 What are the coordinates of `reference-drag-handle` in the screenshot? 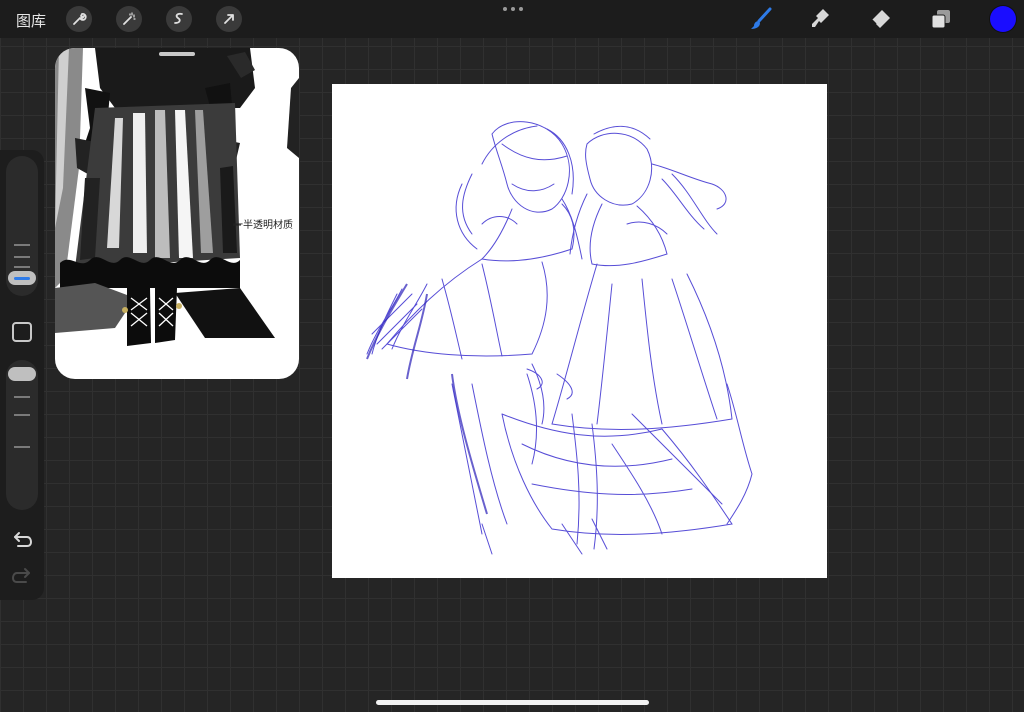 It's located at (177, 54).